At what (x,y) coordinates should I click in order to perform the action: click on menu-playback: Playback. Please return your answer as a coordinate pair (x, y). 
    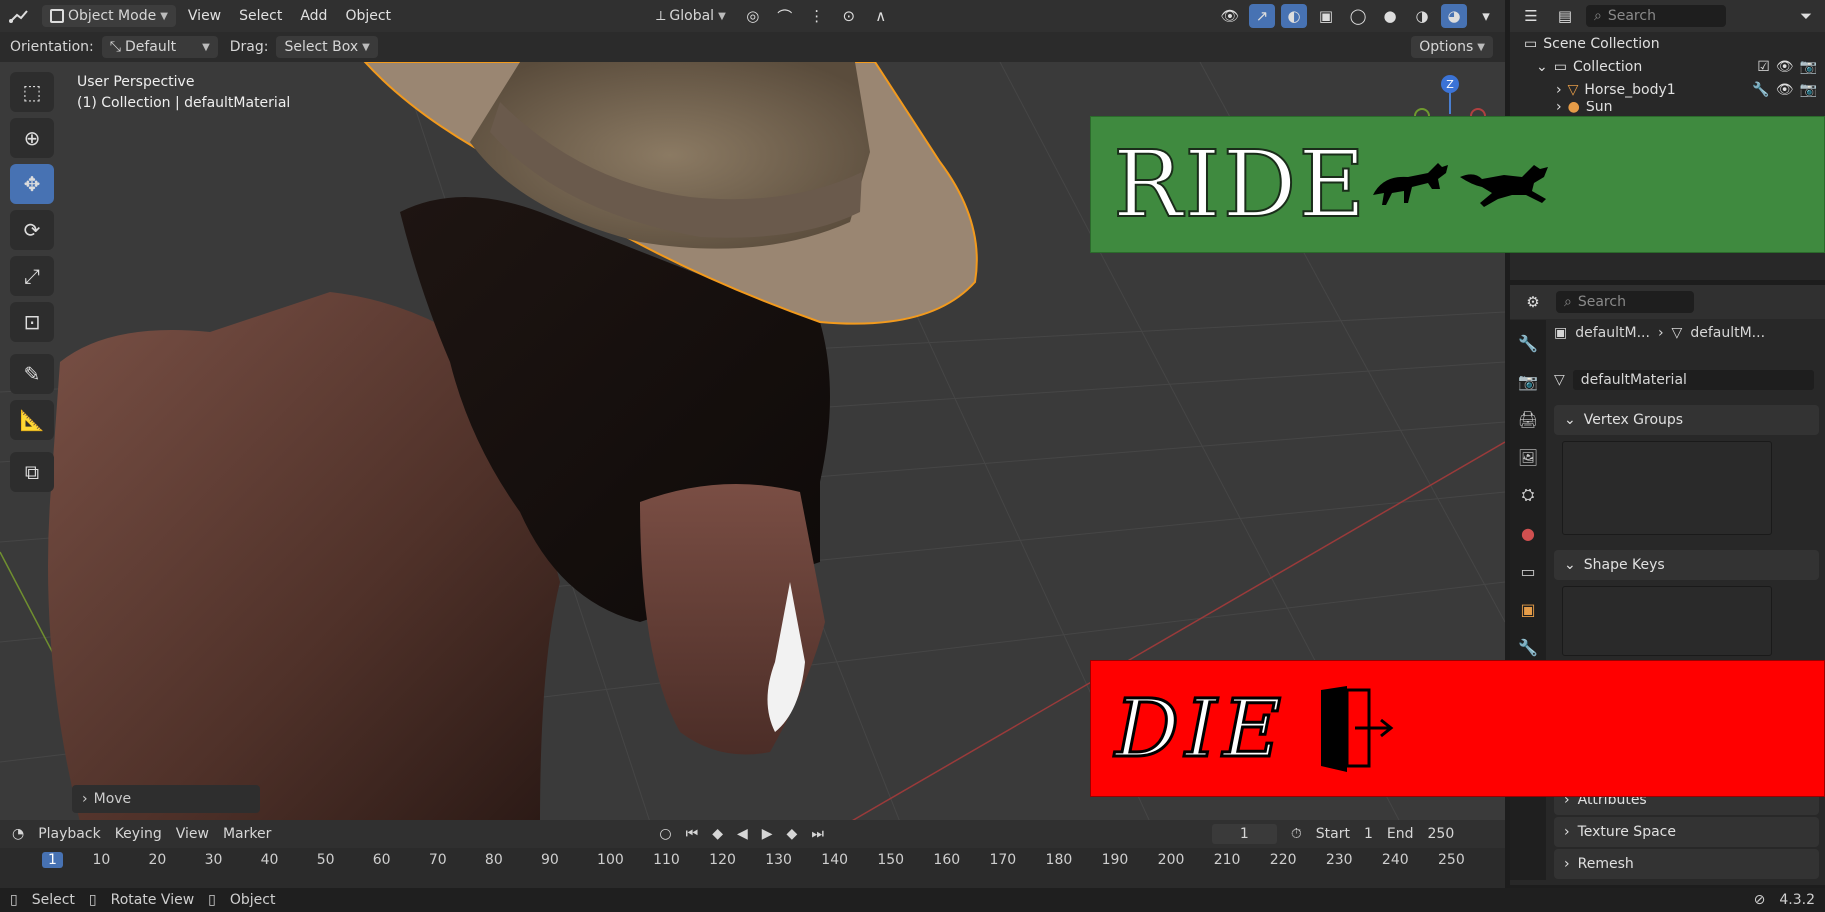
    Looking at the image, I should click on (69, 834).